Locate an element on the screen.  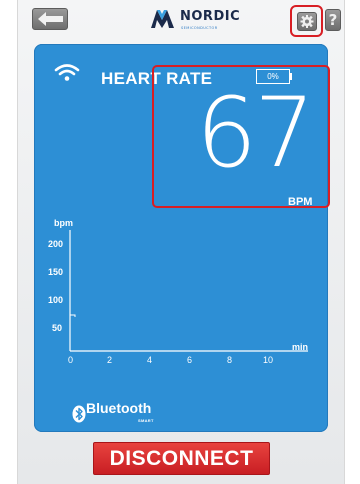
graph-y-tick: 150 is located at coordinates (55, 272).